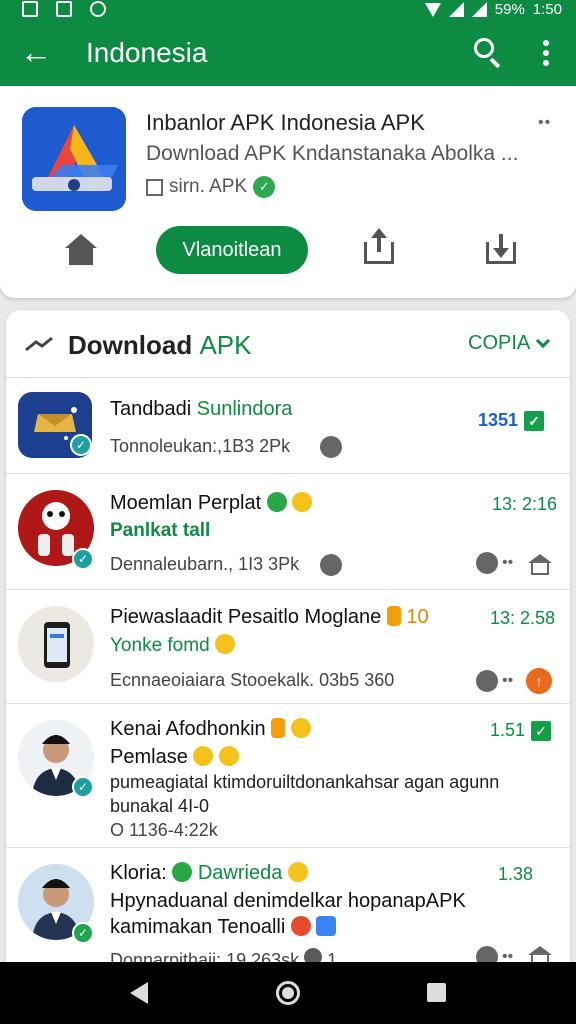  I want to click on search-icon, so click(488, 52).